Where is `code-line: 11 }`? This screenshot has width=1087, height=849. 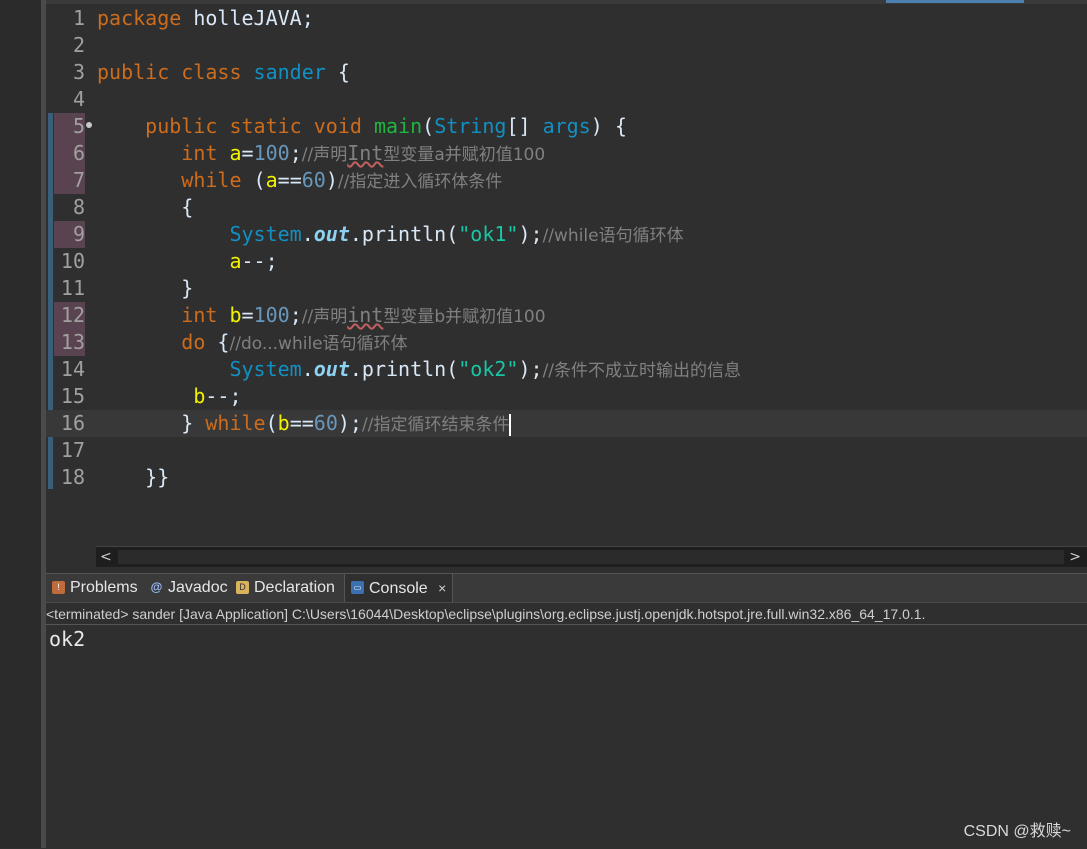
code-line: 11 } is located at coordinates (566, 288).